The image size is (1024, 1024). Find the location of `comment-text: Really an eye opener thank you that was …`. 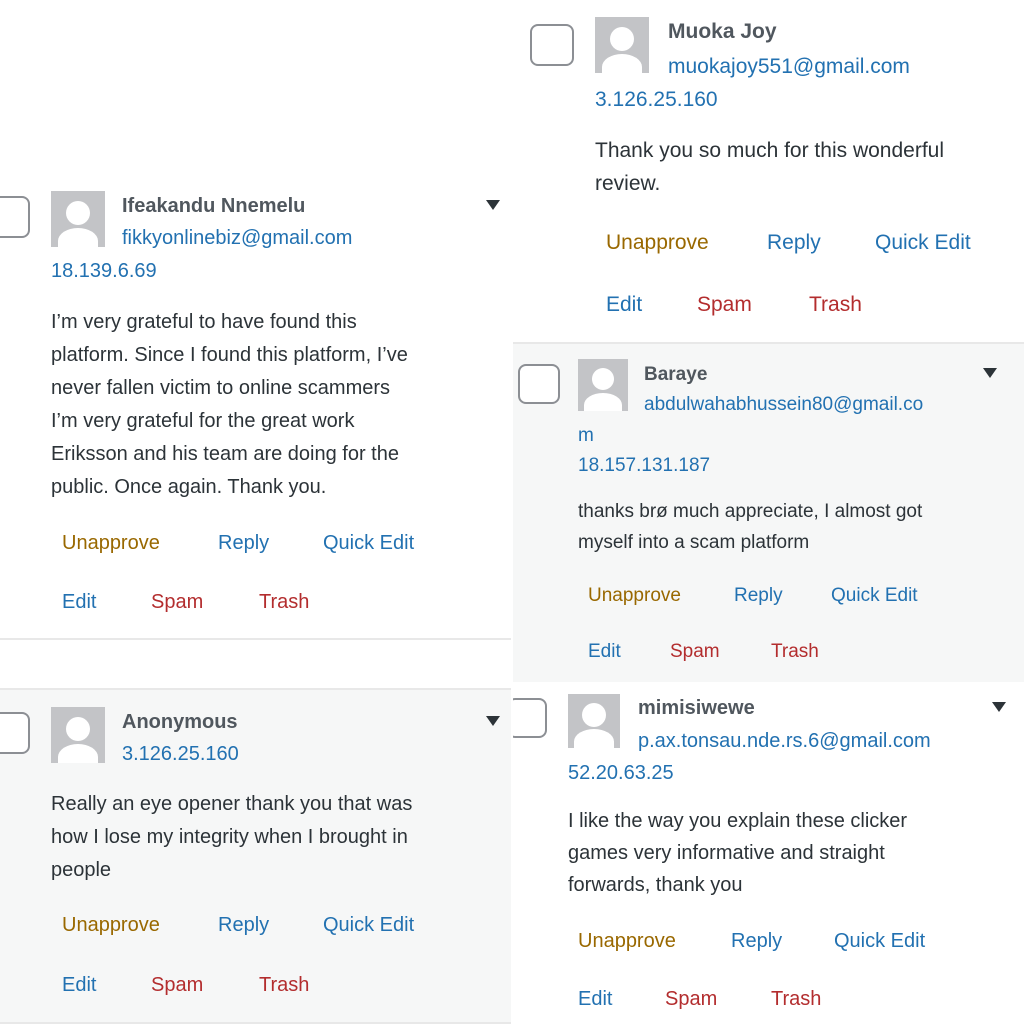

comment-text: Really an eye opener thank you that was … is located at coordinates (231, 837).